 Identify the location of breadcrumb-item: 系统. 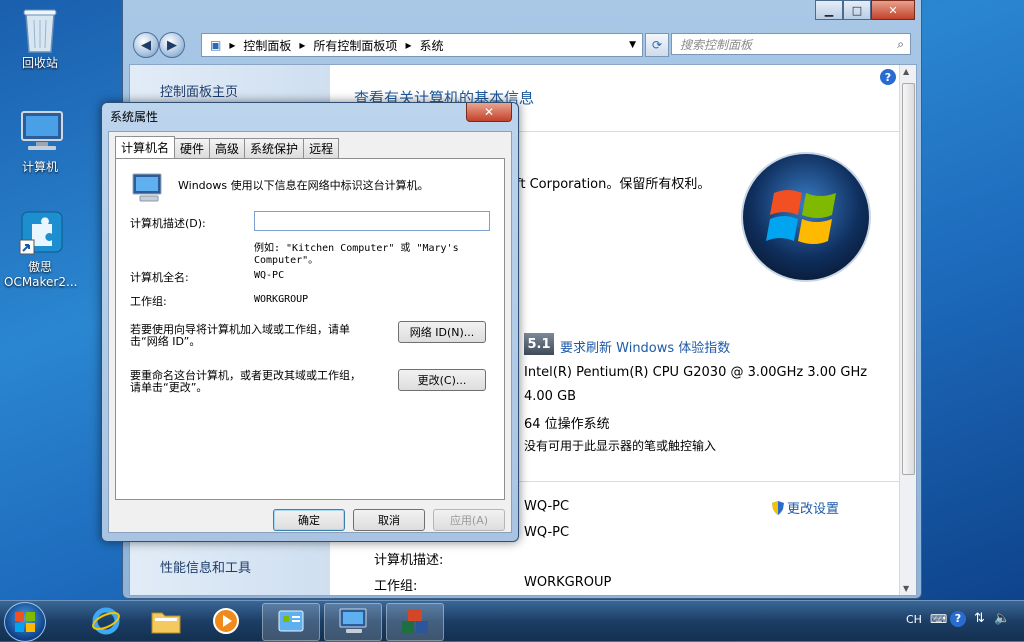
(431, 45).